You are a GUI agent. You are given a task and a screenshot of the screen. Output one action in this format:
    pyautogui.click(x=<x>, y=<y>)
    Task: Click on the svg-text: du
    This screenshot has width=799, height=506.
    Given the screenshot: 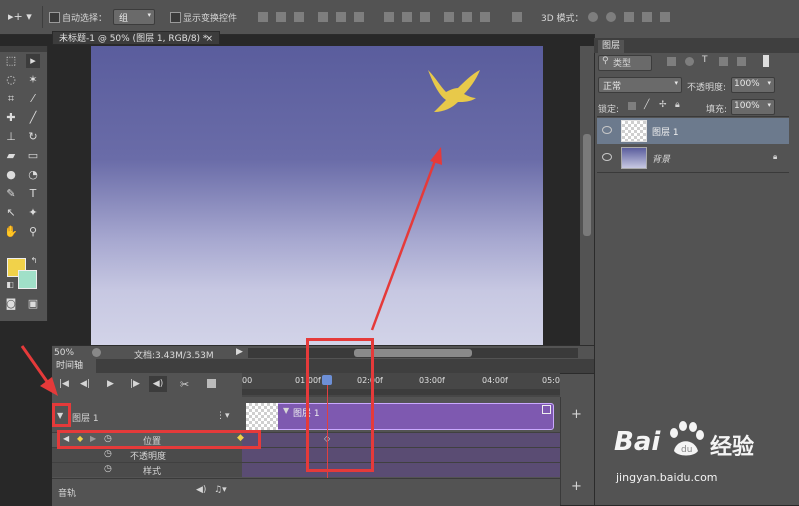 What is the action you would take?
    pyautogui.click(x=686, y=450)
    